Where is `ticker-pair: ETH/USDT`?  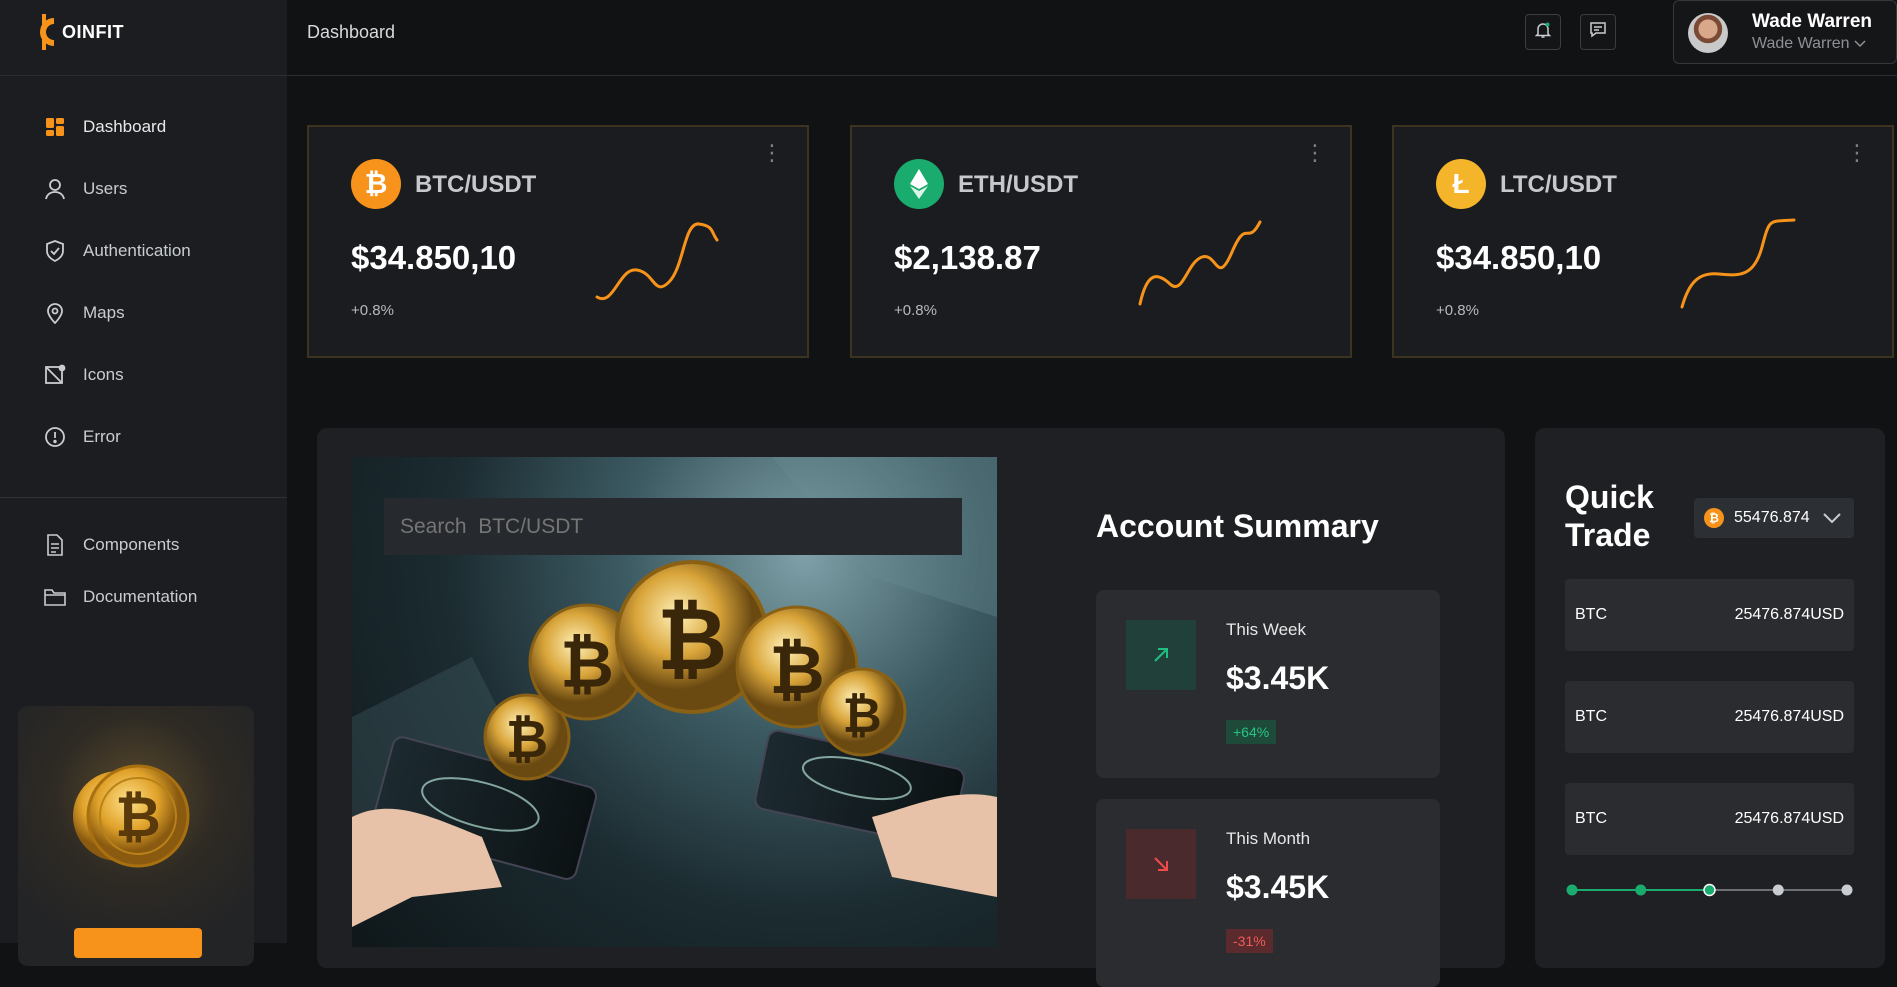
ticker-pair: ETH/USDT is located at coordinates (1018, 184).